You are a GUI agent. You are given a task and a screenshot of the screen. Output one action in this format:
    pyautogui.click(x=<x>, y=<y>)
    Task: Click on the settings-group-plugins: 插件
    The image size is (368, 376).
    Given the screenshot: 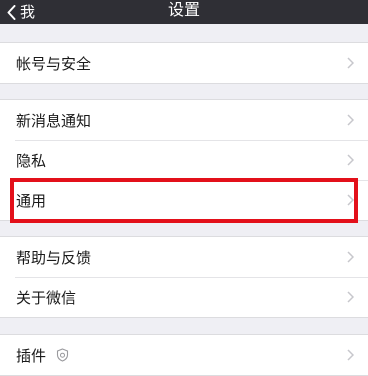 What is the action you would take?
    pyautogui.click(x=184, y=355)
    